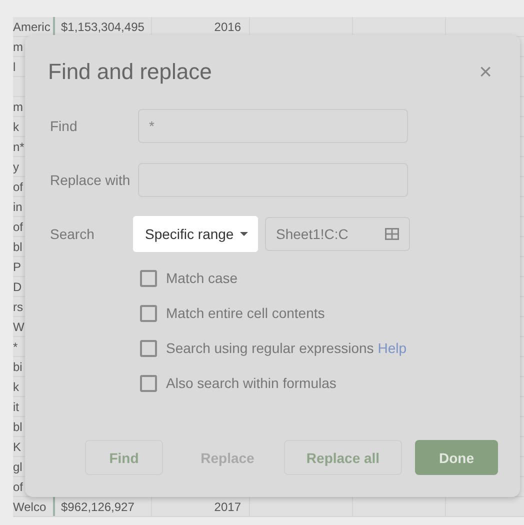  What do you see at coordinates (16, 167) in the screenshot?
I see `text-cell: y` at bounding box center [16, 167].